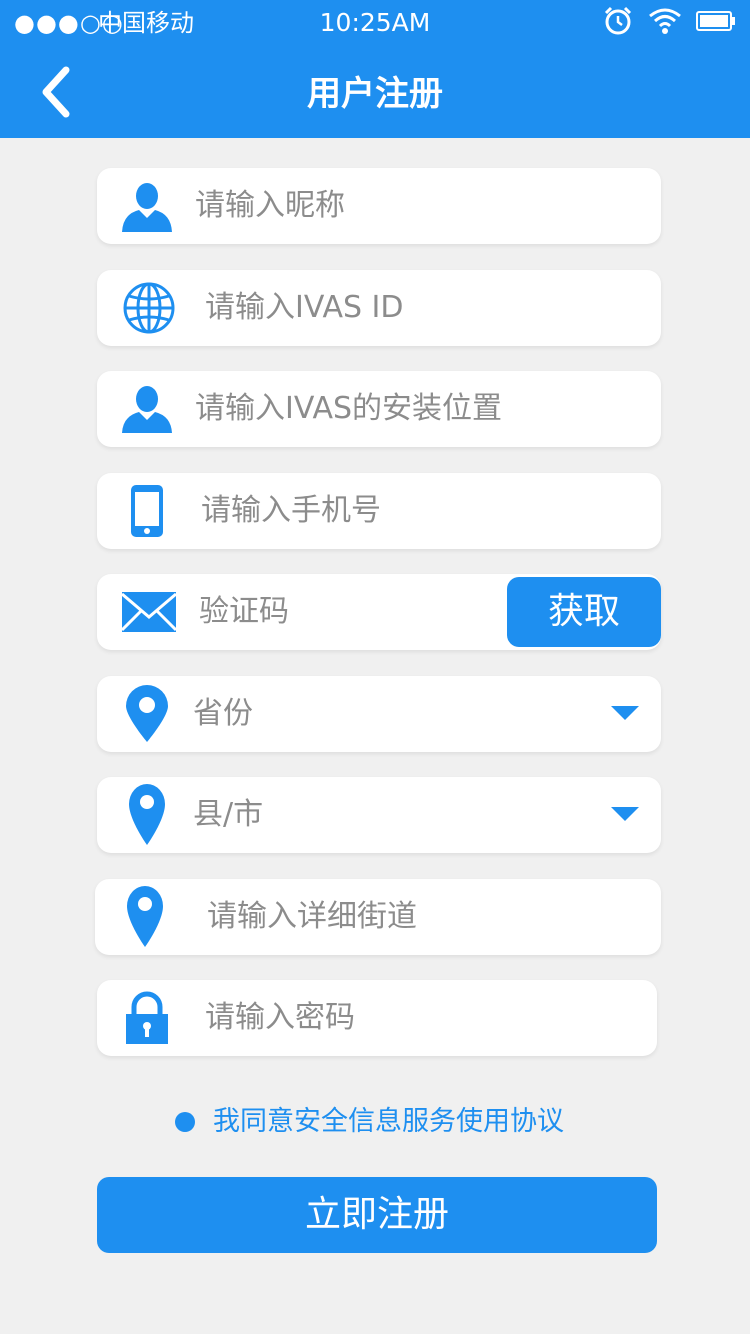 The width and height of the screenshot is (750, 1334). What do you see at coordinates (228, 814) in the screenshot?
I see `city-placeholder: 县/市` at bounding box center [228, 814].